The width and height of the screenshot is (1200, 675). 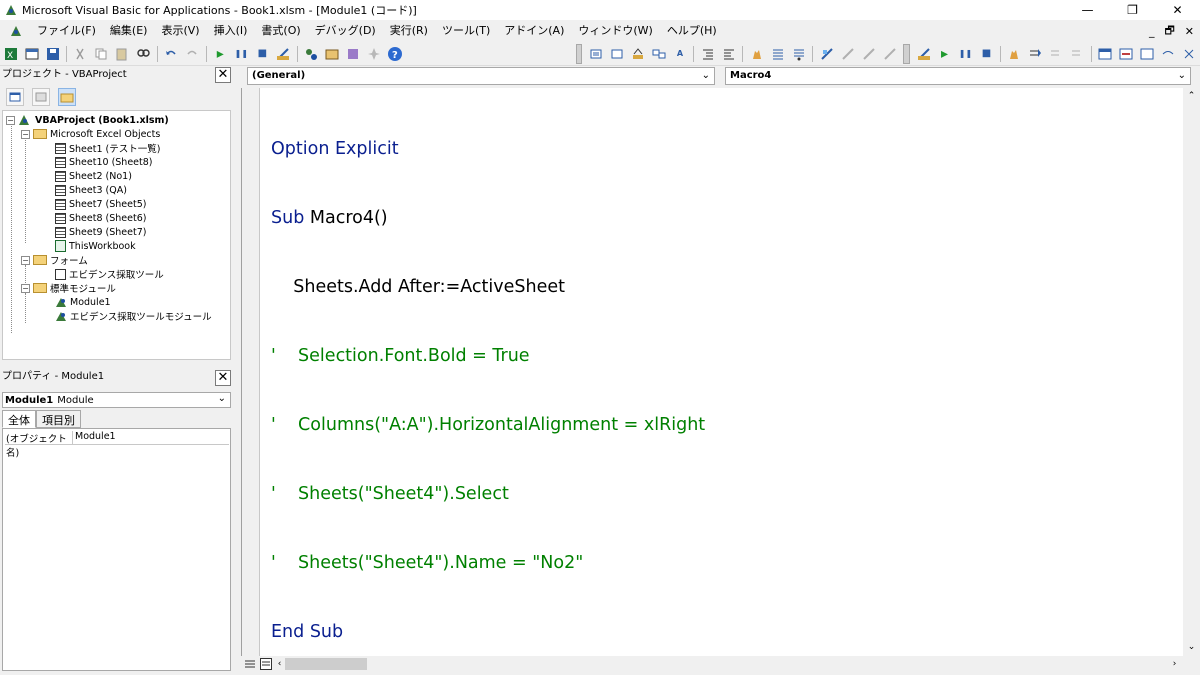 What do you see at coordinates (466, 31) in the screenshot?
I see `menu-tools: ツール(T)` at bounding box center [466, 31].